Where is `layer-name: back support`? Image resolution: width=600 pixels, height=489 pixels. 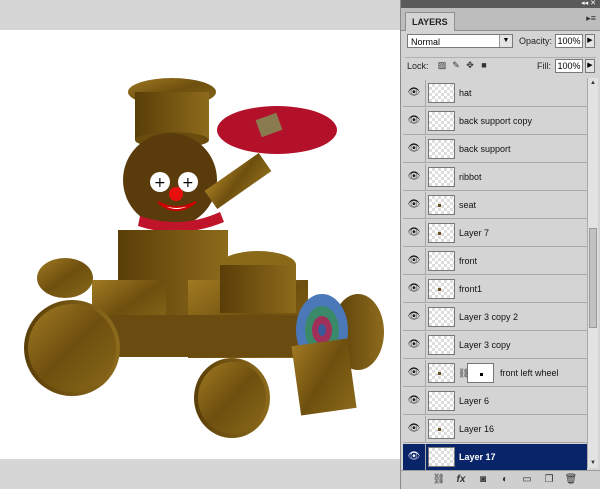 layer-name: back support is located at coordinates (485, 149).